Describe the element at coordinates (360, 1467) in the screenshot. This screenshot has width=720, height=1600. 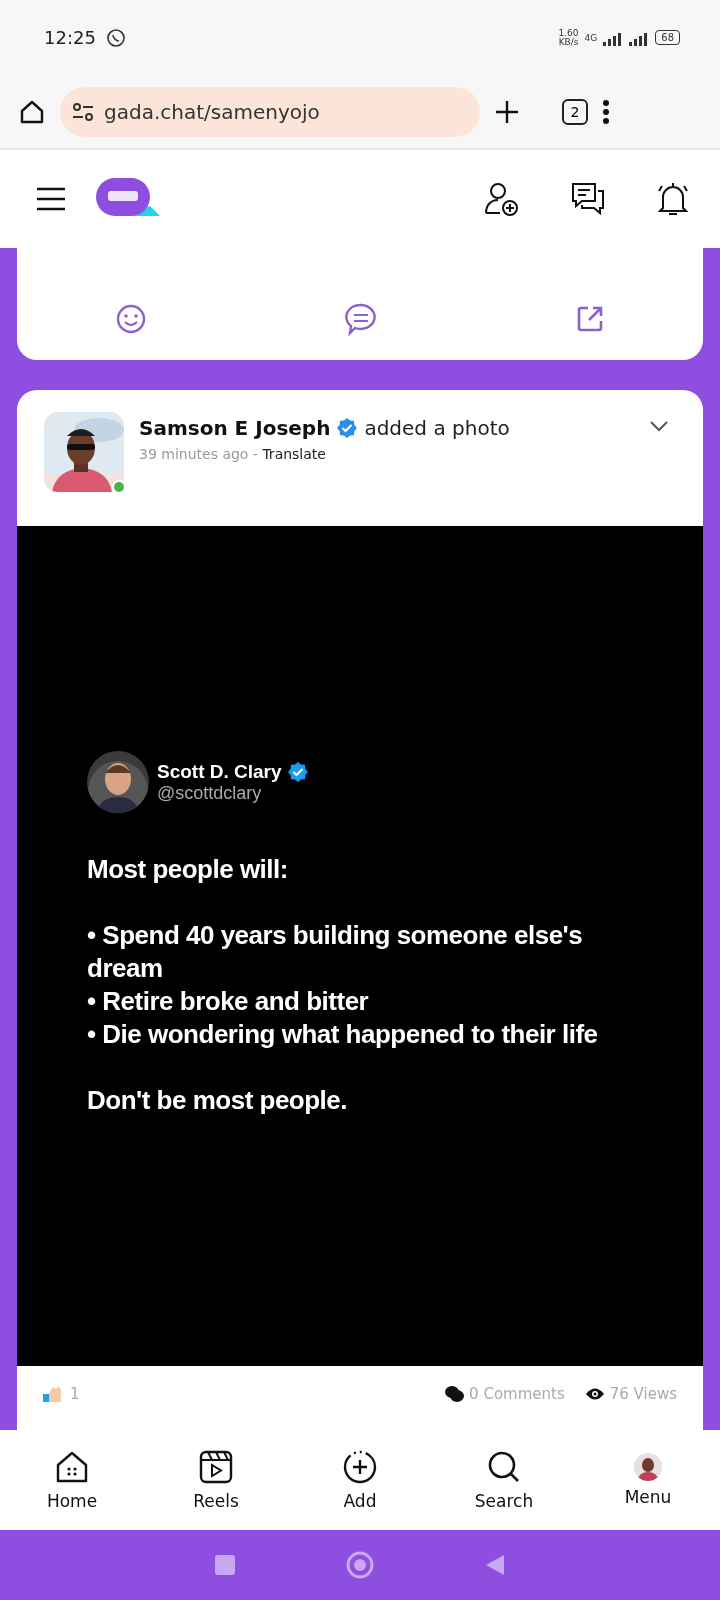
I see `add-icon` at that location.